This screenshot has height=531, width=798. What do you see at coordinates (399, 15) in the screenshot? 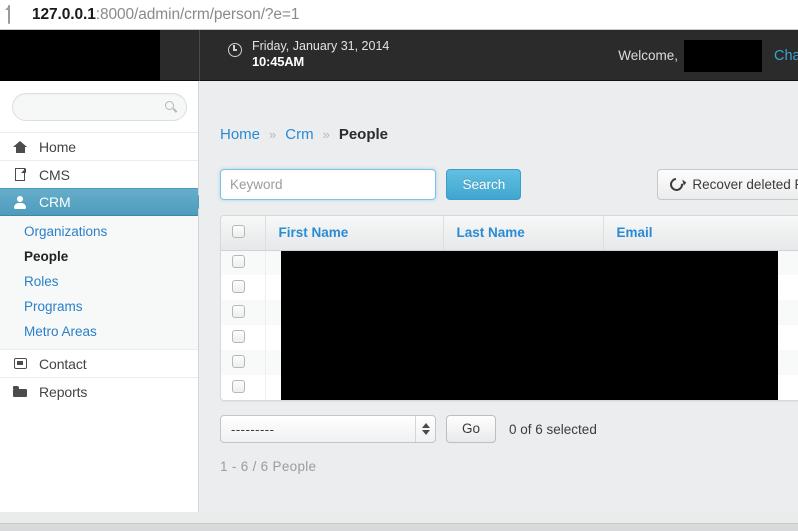
I see `browser-url-bar: 127.0.0.1:8000/admin/crm/person/?e=1` at bounding box center [399, 15].